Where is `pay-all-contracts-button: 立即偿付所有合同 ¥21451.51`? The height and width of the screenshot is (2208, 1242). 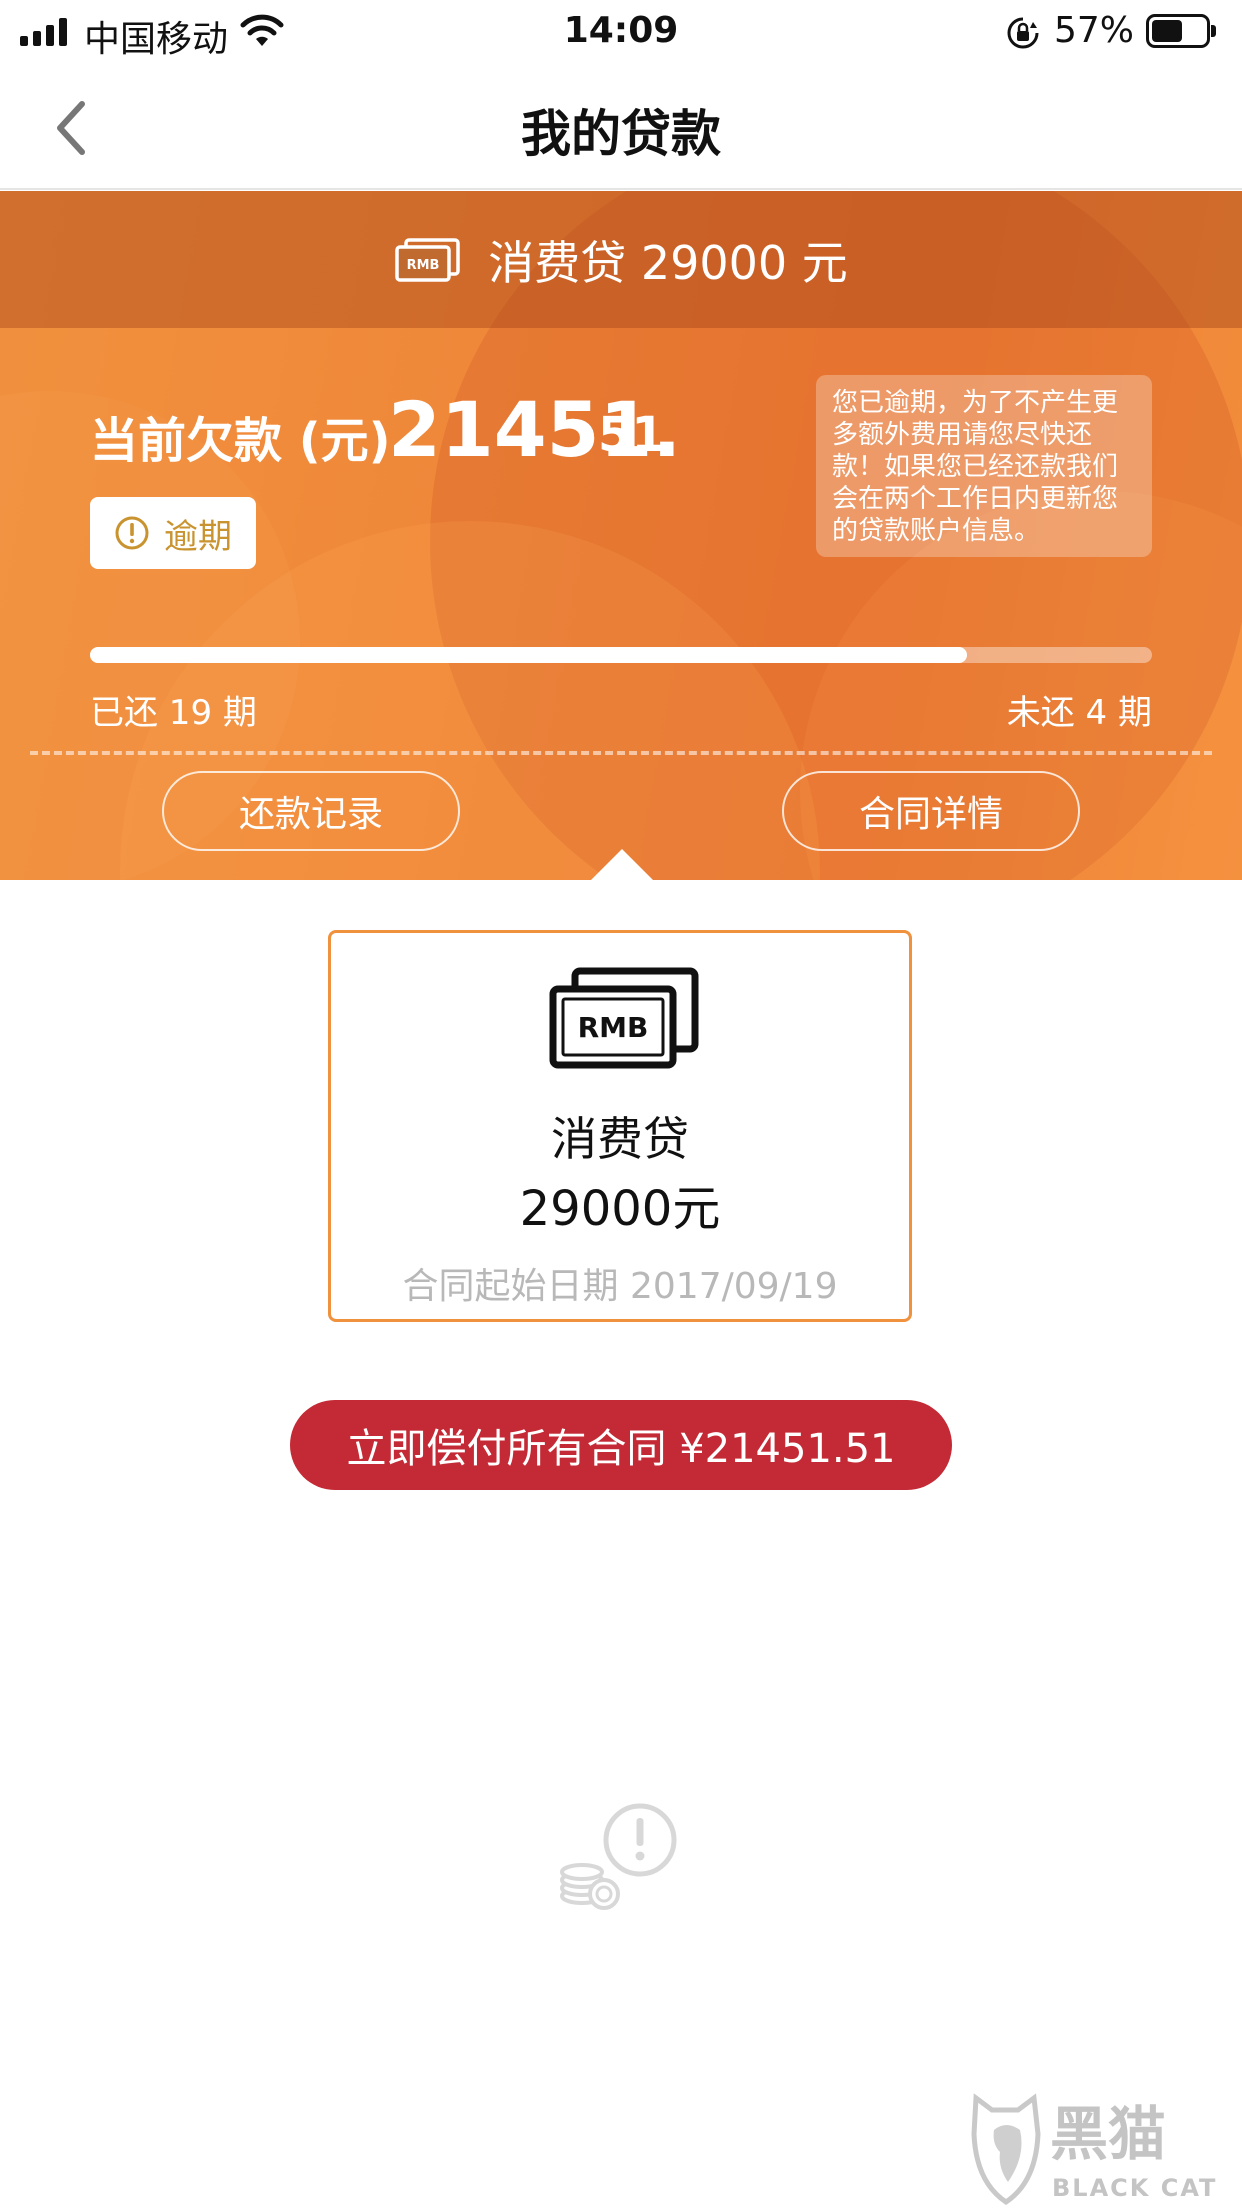 pay-all-contracts-button: 立即偿付所有合同 ¥21451.51 is located at coordinates (621, 1445).